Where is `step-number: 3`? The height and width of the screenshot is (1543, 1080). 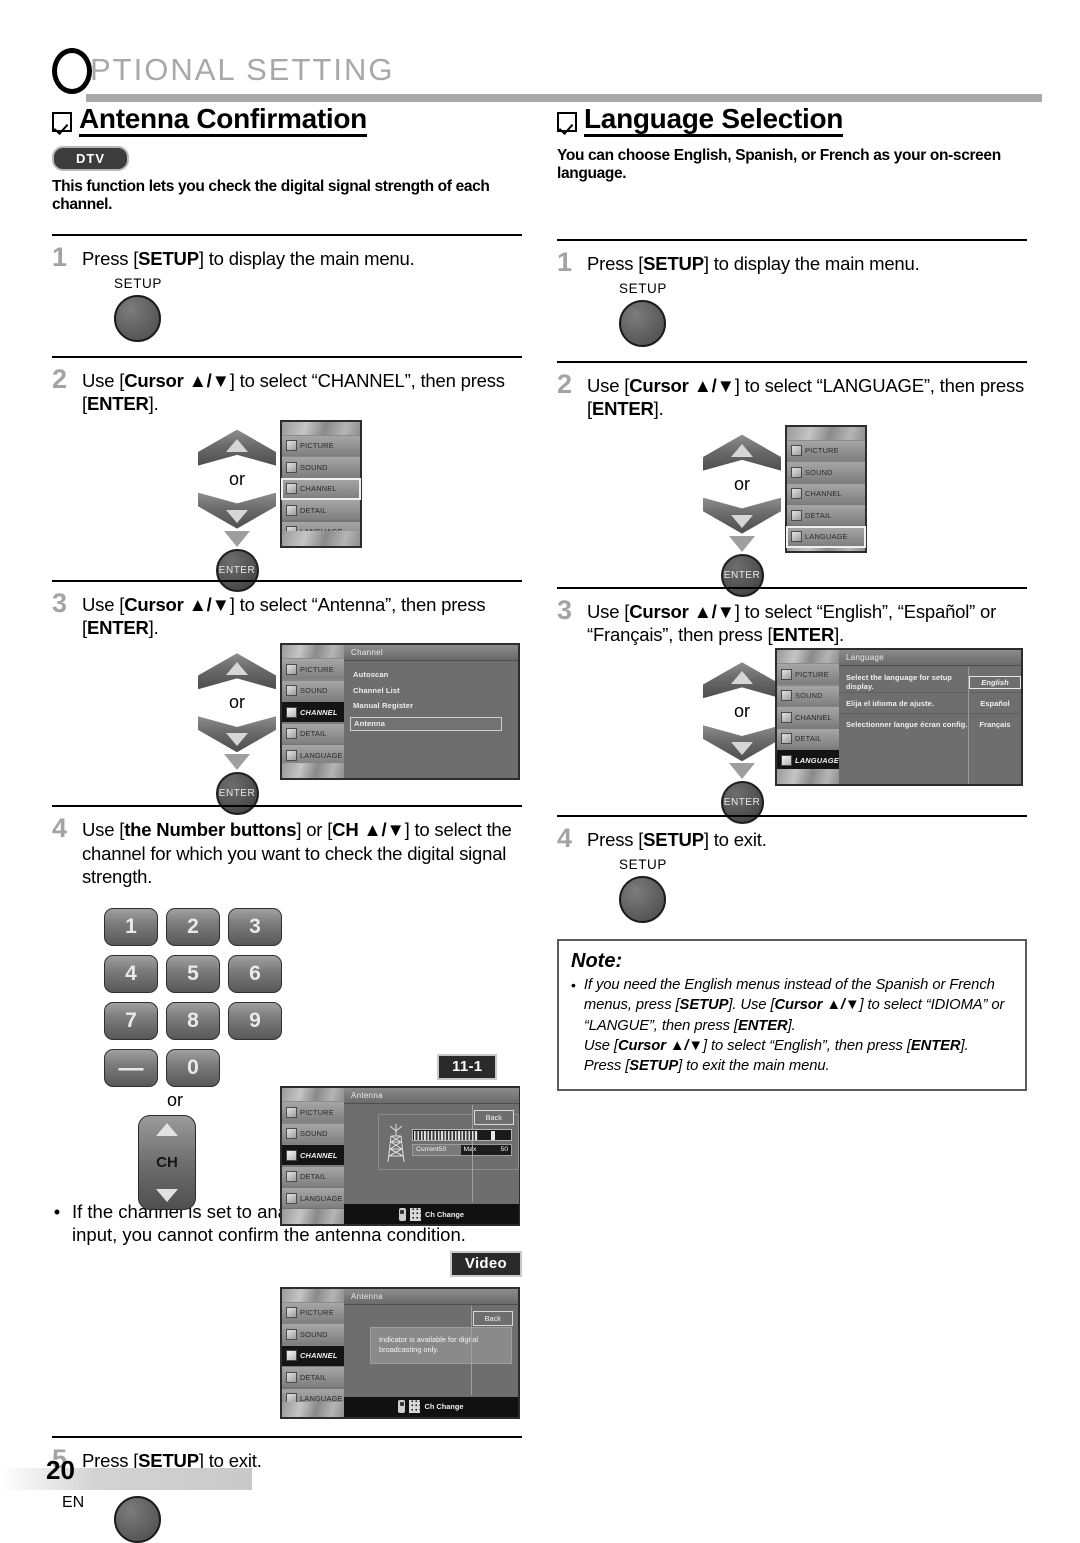 step-number: 3 is located at coordinates (60, 602).